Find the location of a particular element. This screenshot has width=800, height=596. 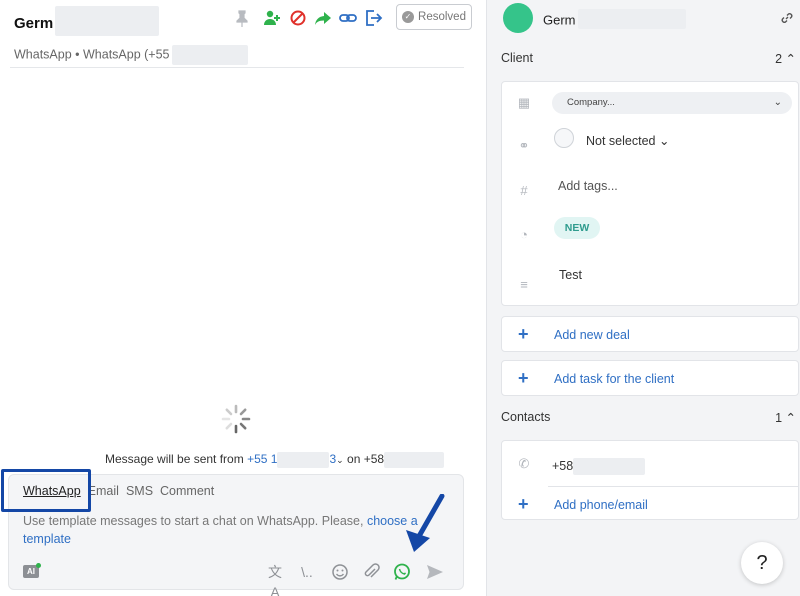

resolved-button: ✓ Resolved is located at coordinates (434, 17).